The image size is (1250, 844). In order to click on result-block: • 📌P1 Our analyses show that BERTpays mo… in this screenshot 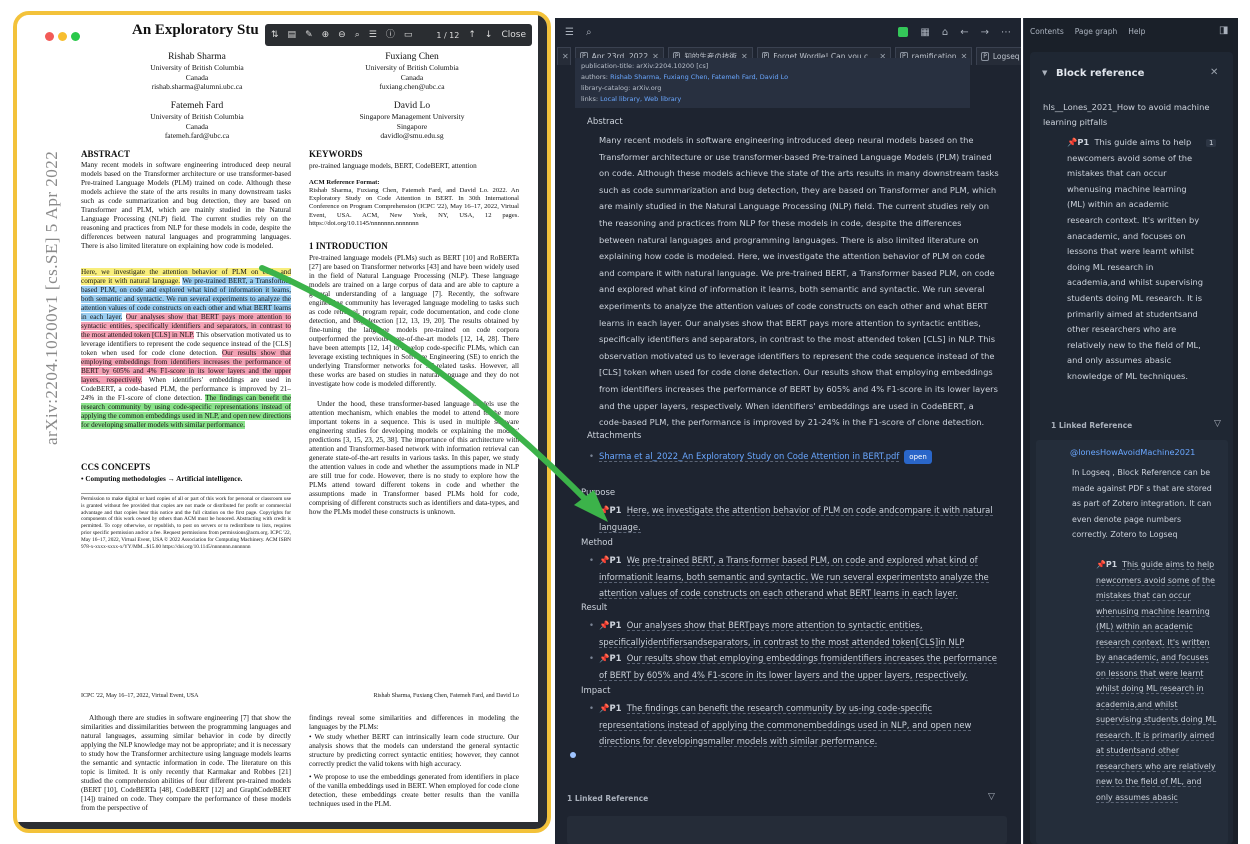, I will do `click(794, 633)`.